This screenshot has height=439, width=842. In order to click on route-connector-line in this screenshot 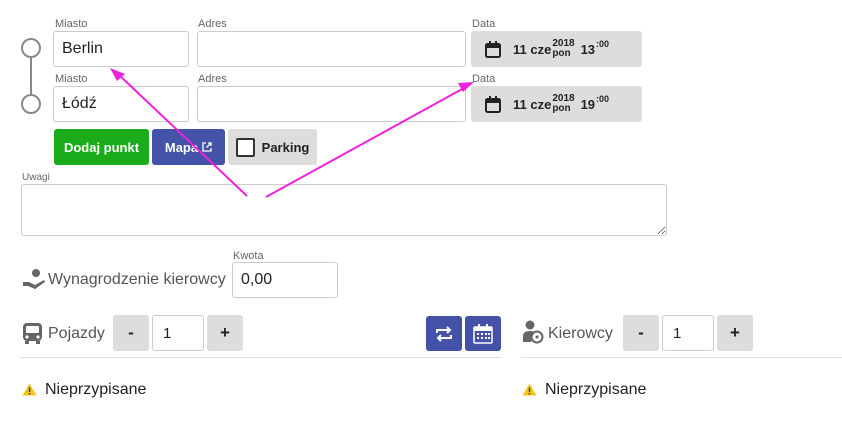, I will do `click(31, 76)`.